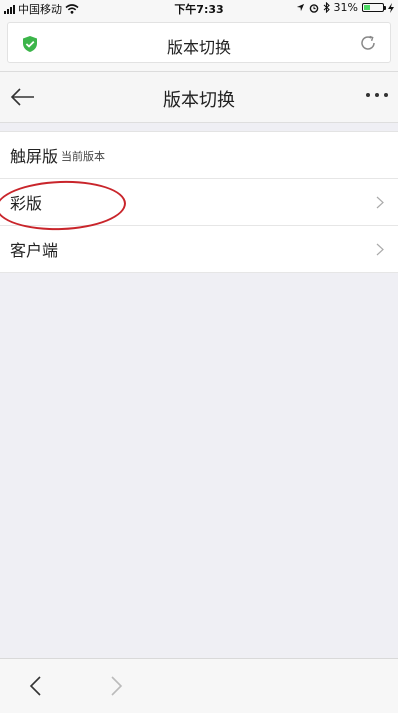 Image resolution: width=398 pixels, height=713 pixels. I want to click on list-item-label: 彩版, so click(26, 203).